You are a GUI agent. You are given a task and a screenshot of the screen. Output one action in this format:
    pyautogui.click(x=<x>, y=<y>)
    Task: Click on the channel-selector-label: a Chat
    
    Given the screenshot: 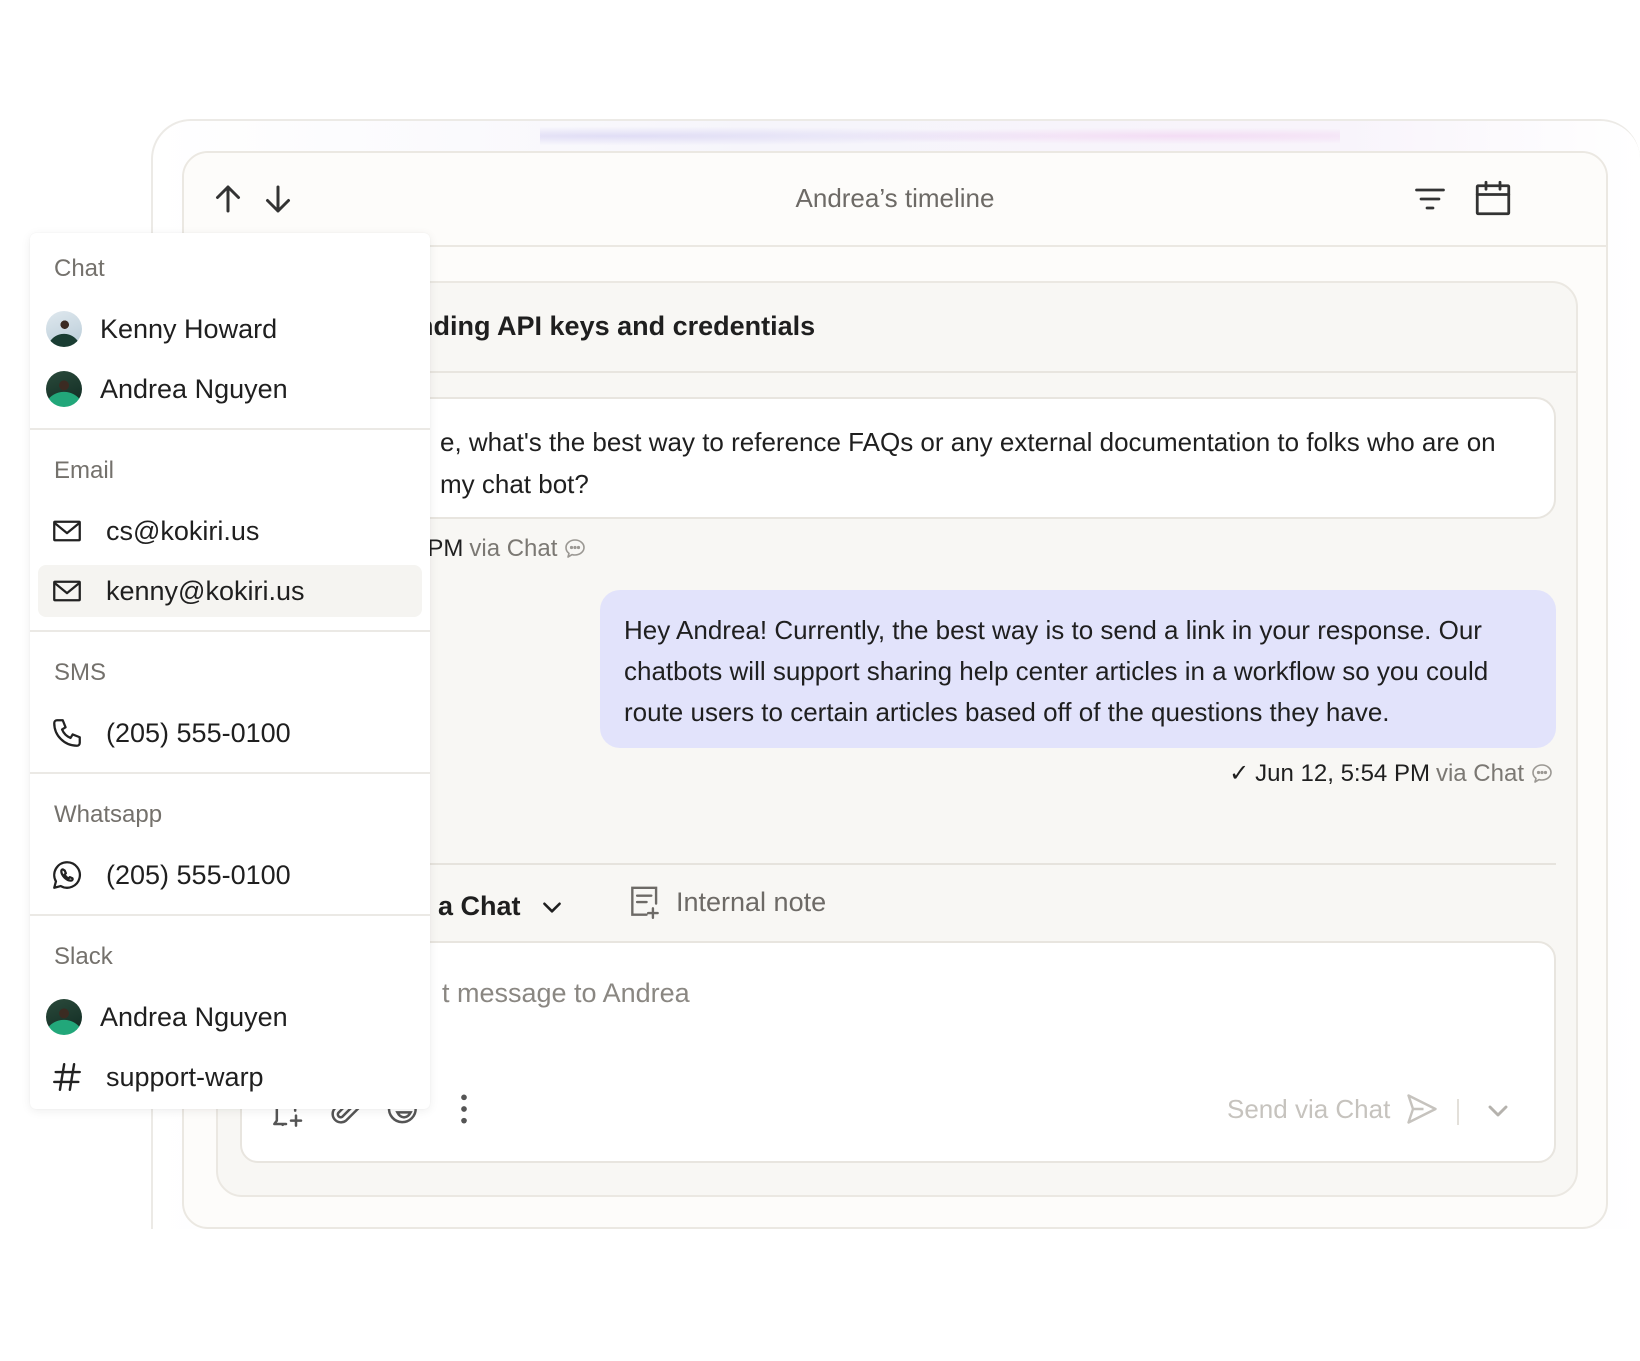 What is the action you would take?
    pyautogui.click(x=479, y=906)
    